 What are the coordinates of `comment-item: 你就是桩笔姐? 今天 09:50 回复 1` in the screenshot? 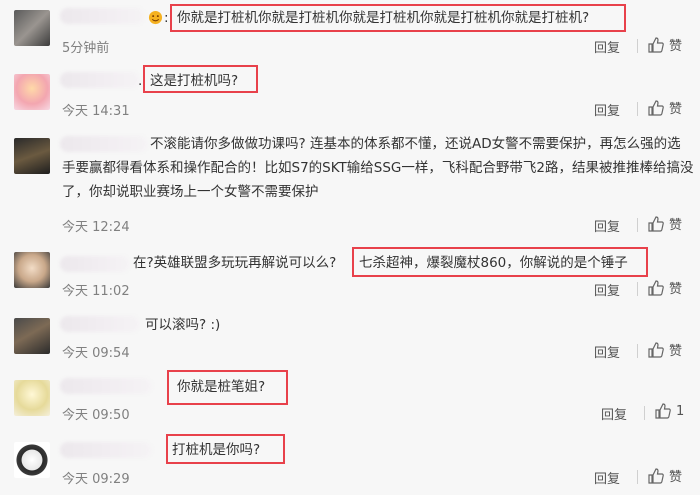 It's located at (350, 397).